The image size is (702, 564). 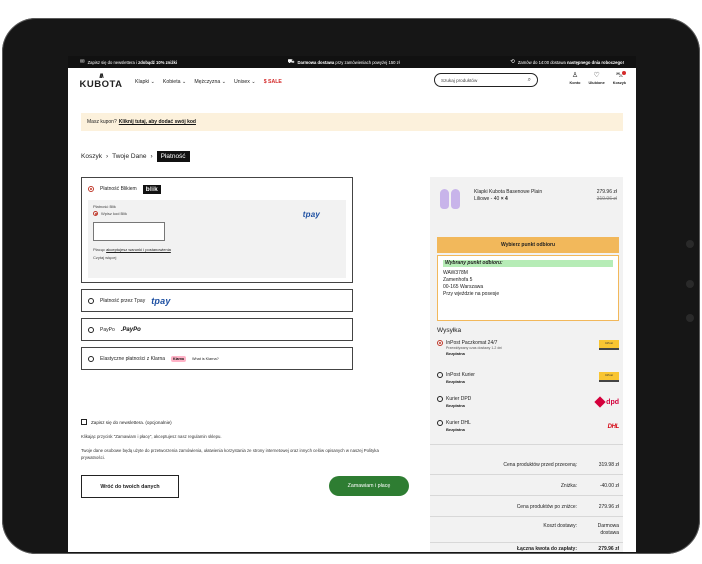 What do you see at coordinates (444, 199) in the screenshot?
I see `slipper-left` at bounding box center [444, 199].